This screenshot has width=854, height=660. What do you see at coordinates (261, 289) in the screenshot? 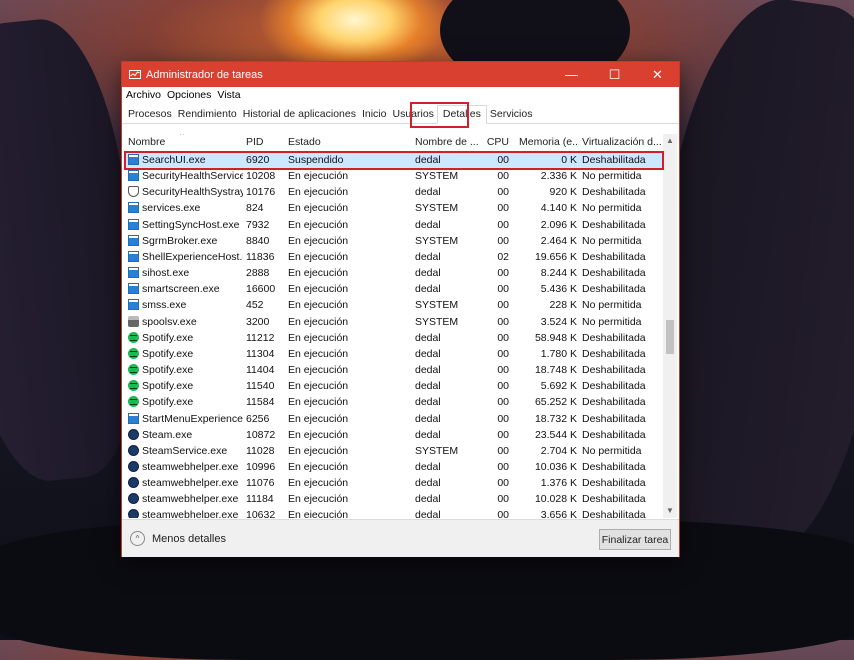
I see `cell-pid: 16600` at bounding box center [261, 289].